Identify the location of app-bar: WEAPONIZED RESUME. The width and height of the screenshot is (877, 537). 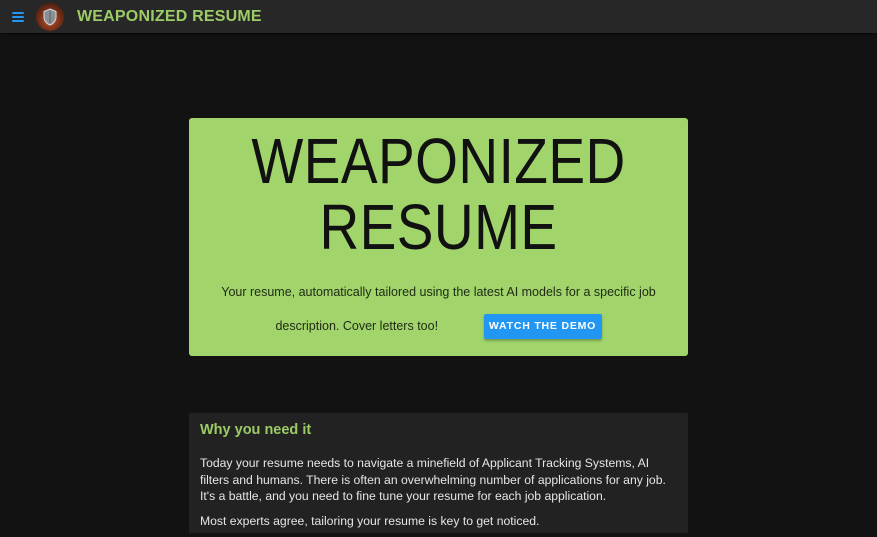
(438, 16).